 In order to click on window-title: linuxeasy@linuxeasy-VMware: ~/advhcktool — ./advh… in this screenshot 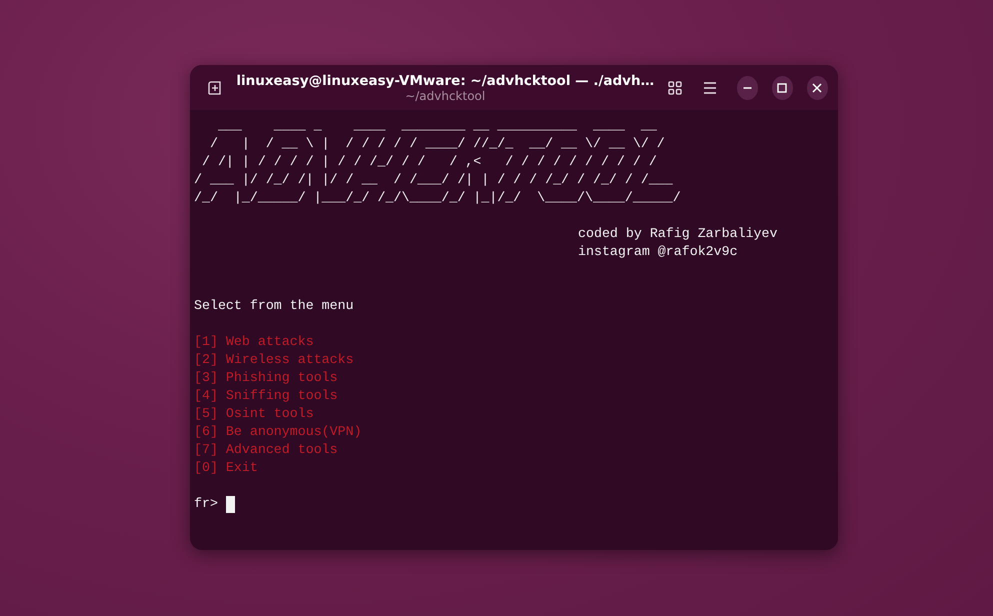, I will do `click(445, 80)`.